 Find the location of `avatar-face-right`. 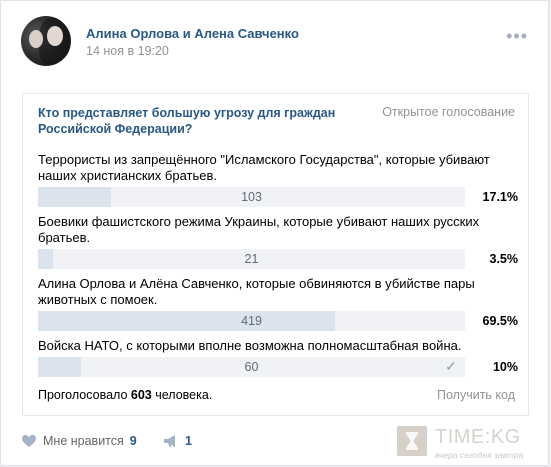

avatar-face-right is located at coordinates (55, 36).